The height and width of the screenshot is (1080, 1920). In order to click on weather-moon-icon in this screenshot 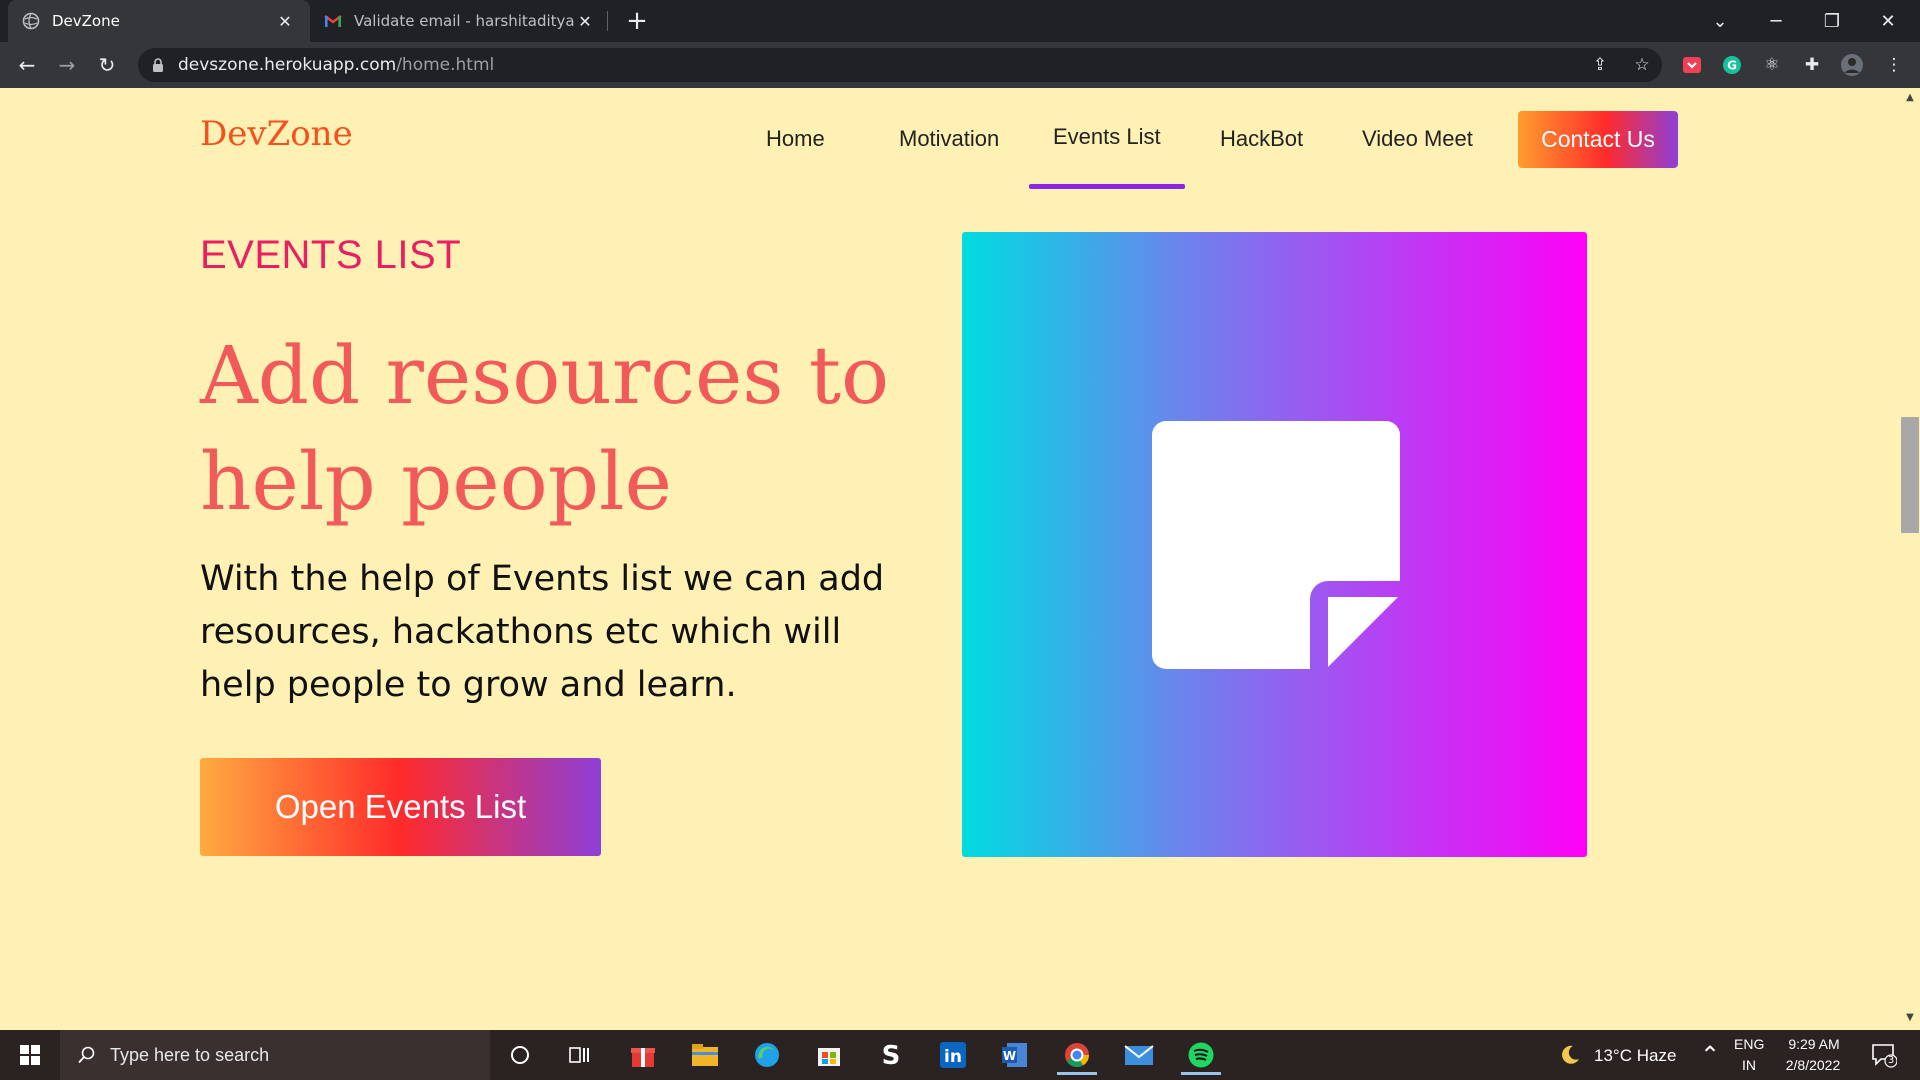, I will do `click(1570, 1055)`.